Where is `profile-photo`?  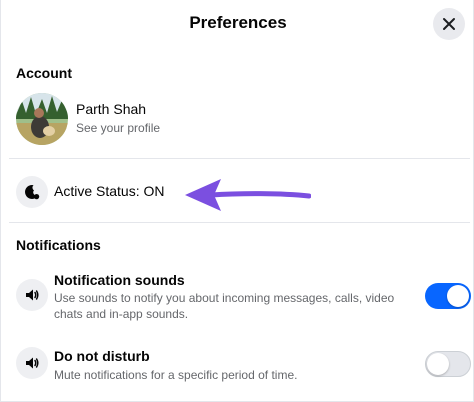
profile-photo is located at coordinates (42, 119).